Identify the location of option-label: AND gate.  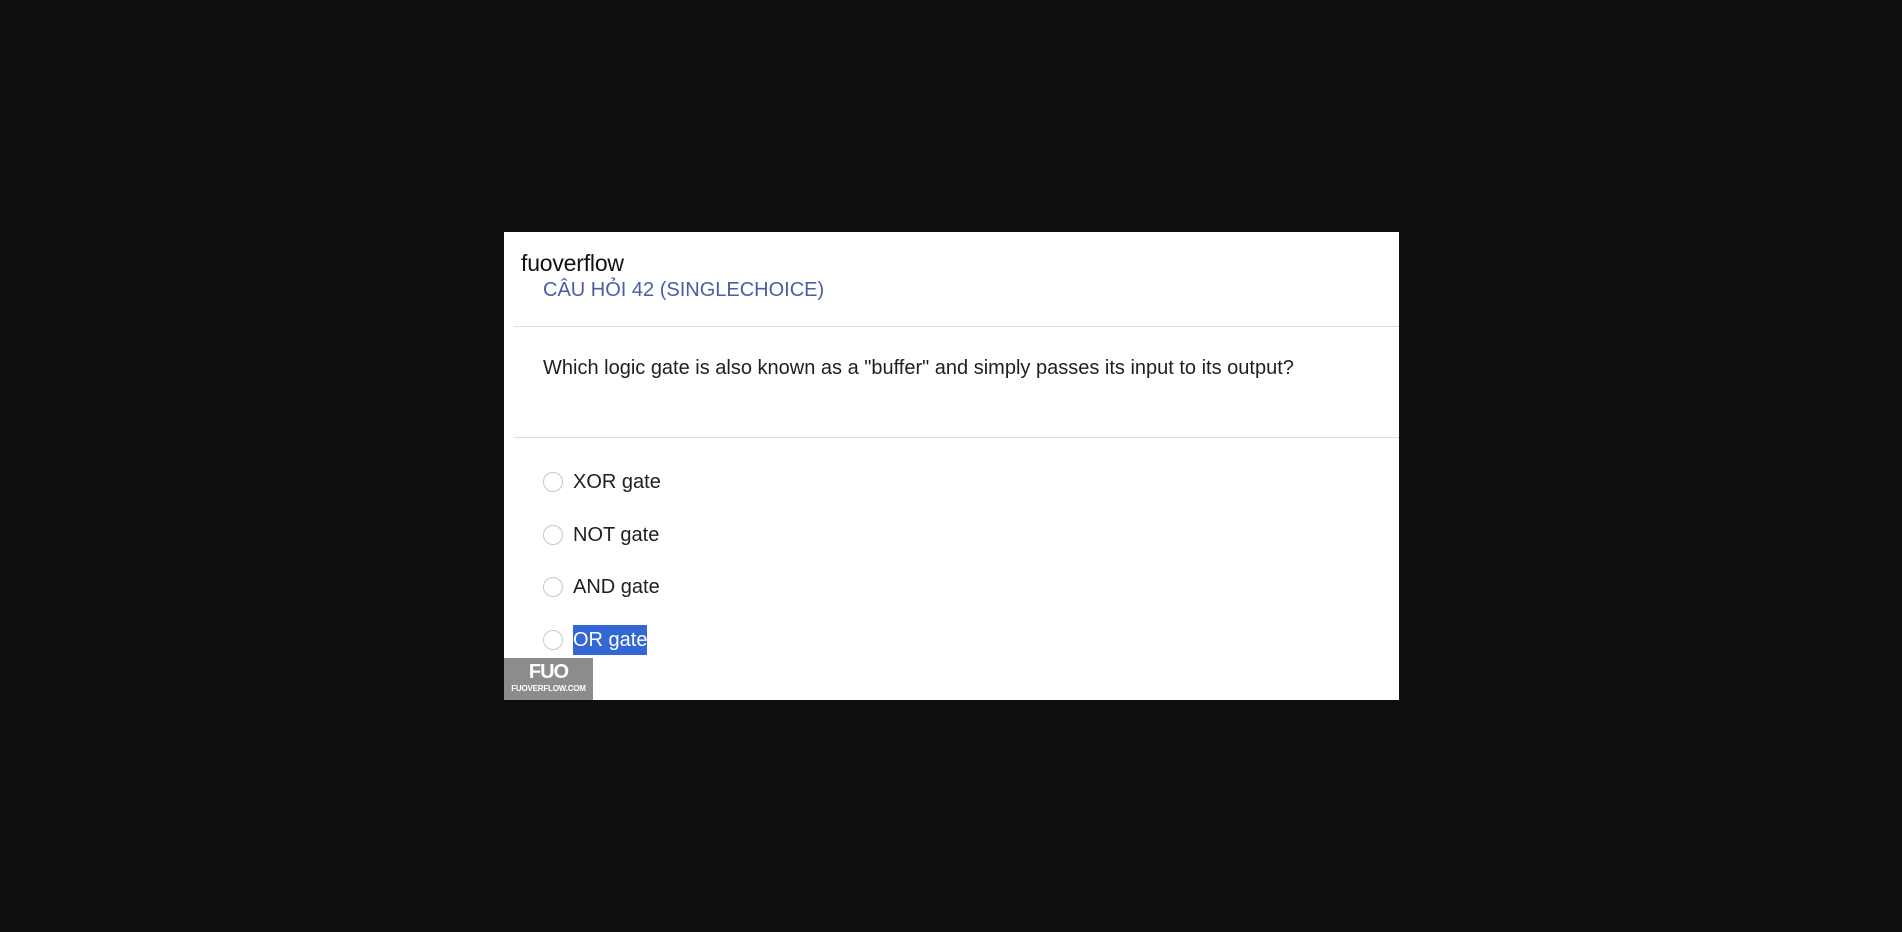
(616, 587).